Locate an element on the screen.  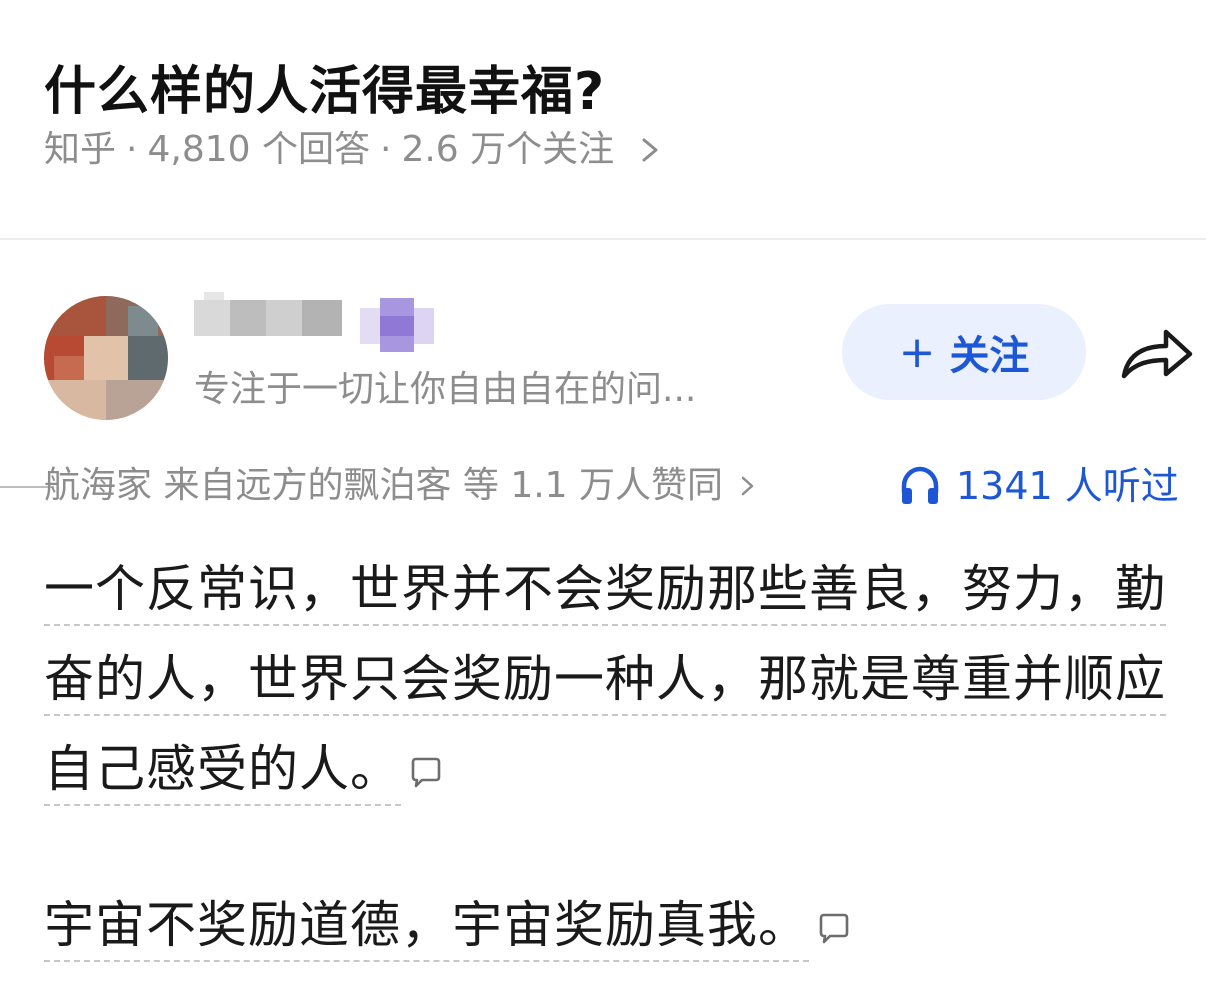
author-name-redacted is located at coordinates (268, 318).